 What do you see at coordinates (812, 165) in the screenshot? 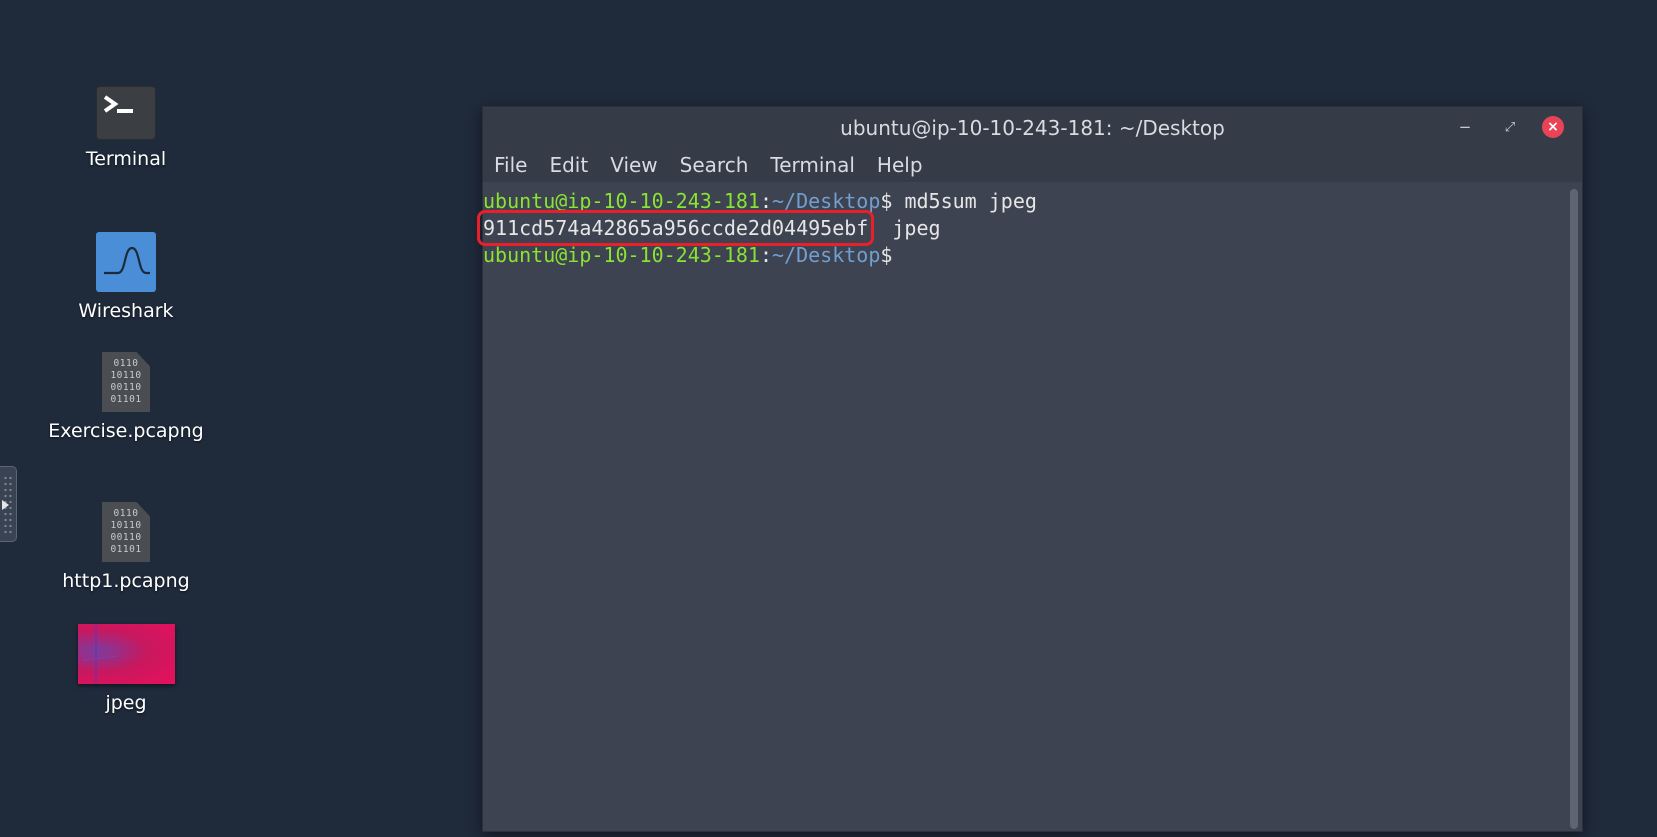
I see `menu-terminal: Terminal` at bounding box center [812, 165].